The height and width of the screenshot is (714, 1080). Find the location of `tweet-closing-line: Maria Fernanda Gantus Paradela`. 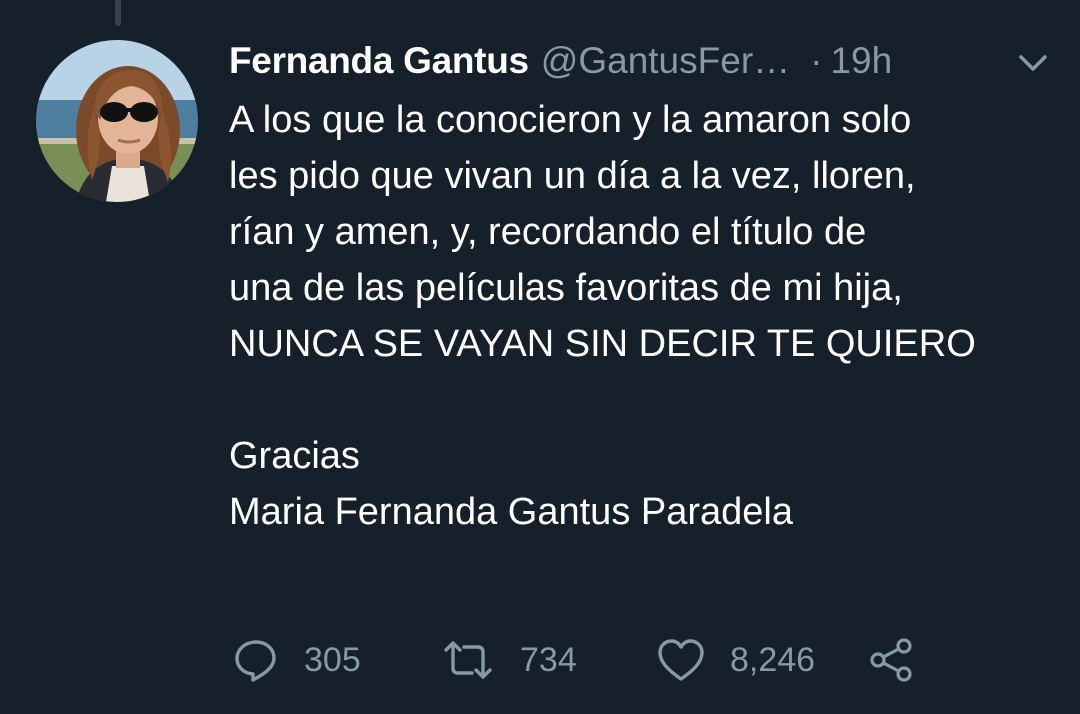

tweet-closing-line: Maria Fernanda Gantus Paradela is located at coordinates (511, 512).